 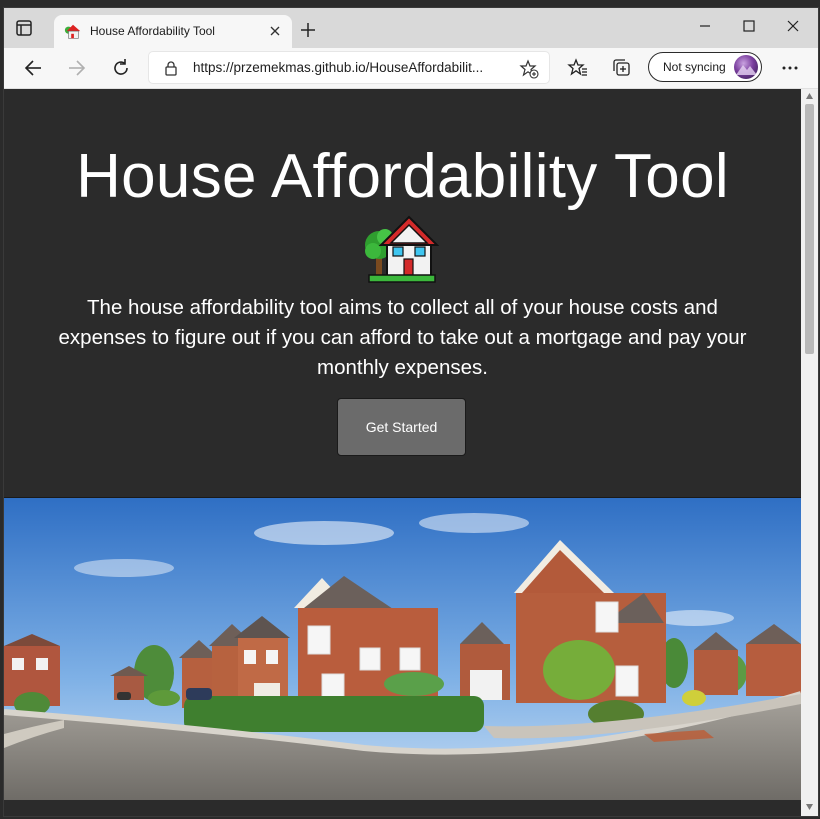 What do you see at coordinates (72, 31) in the screenshot?
I see `house-favicon-icon` at bounding box center [72, 31].